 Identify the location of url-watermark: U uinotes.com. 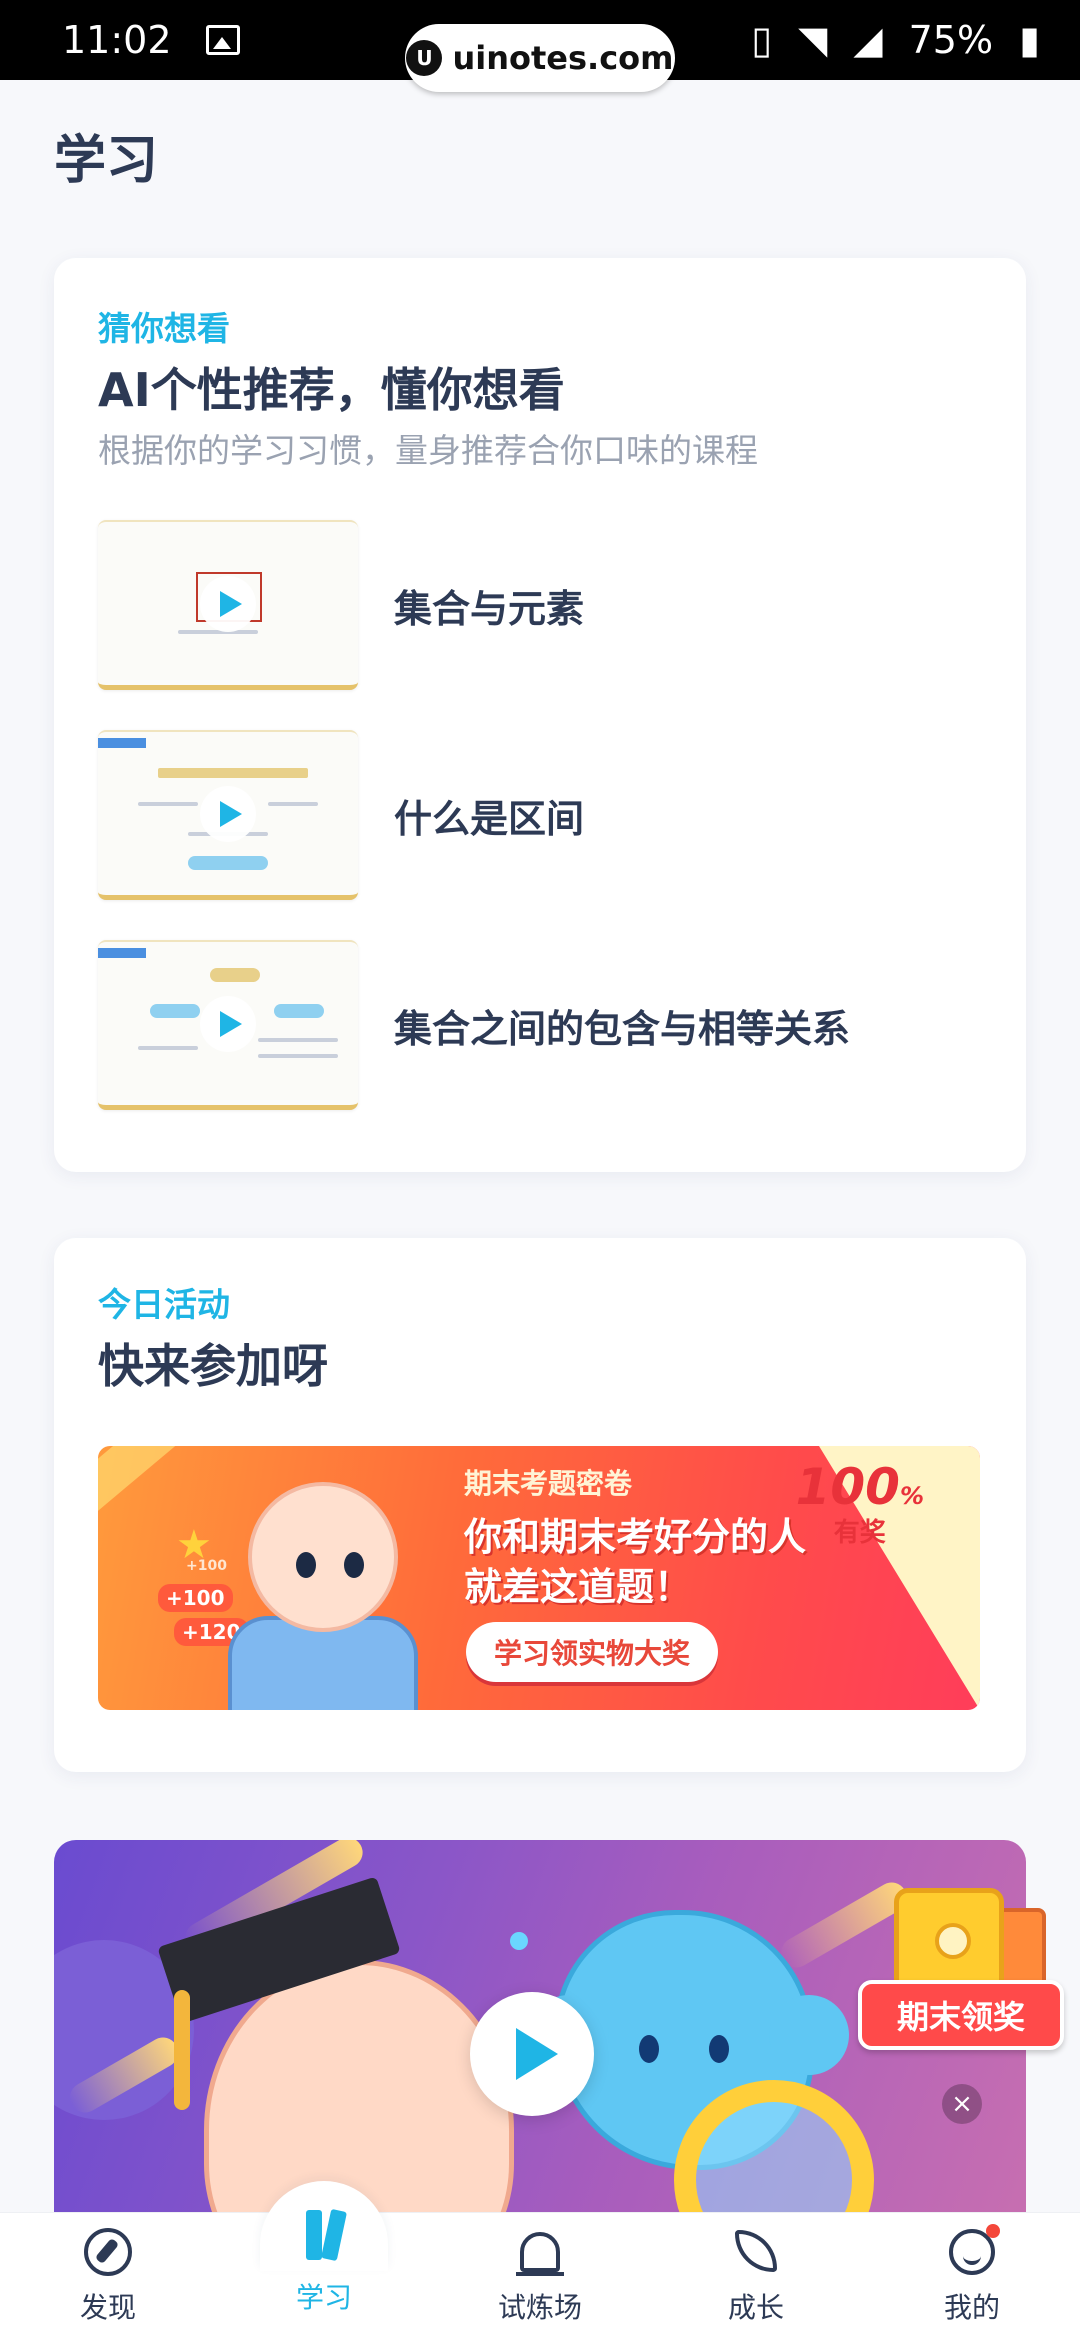
(540, 58).